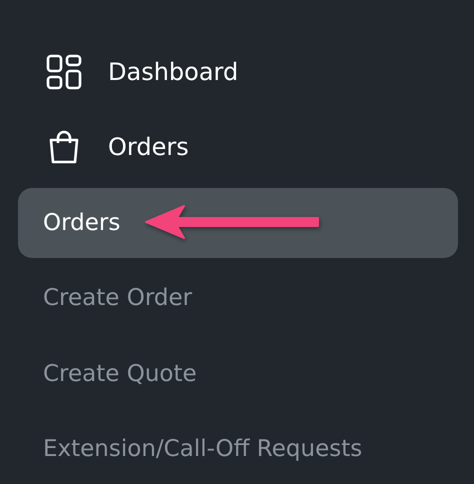 Image resolution: width=474 pixels, height=484 pixels. I want to click on nav-item: Dashboard, so click(238, 71).